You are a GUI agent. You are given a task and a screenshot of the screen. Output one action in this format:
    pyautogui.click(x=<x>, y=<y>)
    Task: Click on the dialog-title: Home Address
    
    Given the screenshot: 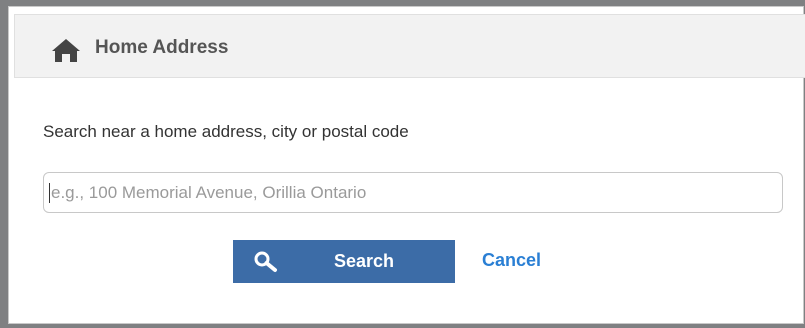 What is the action you would take?
    pyautogui.click(x=162, y=47)
    